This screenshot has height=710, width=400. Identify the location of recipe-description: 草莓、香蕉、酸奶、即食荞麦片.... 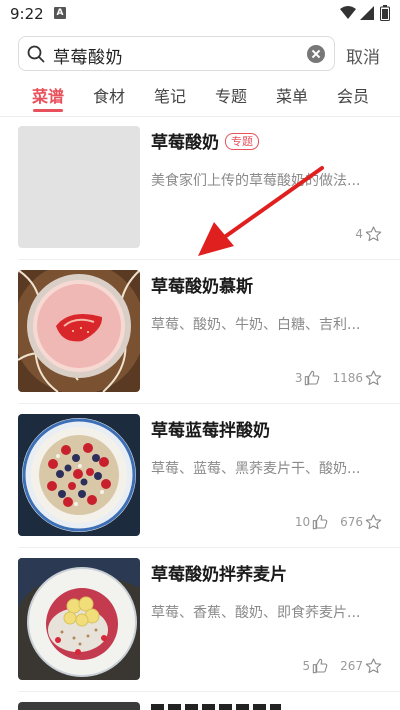
(256, 613).